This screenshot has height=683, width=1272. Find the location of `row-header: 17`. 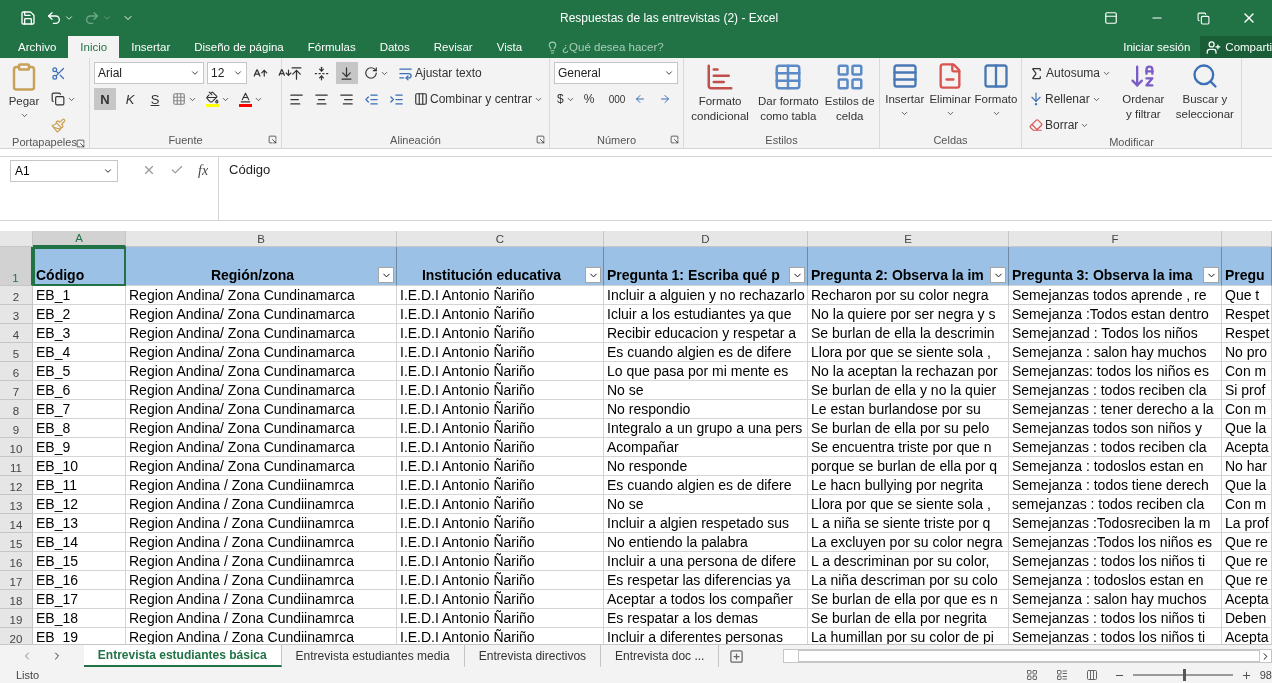

row-header: 17 is located at coordinates (16, 580).